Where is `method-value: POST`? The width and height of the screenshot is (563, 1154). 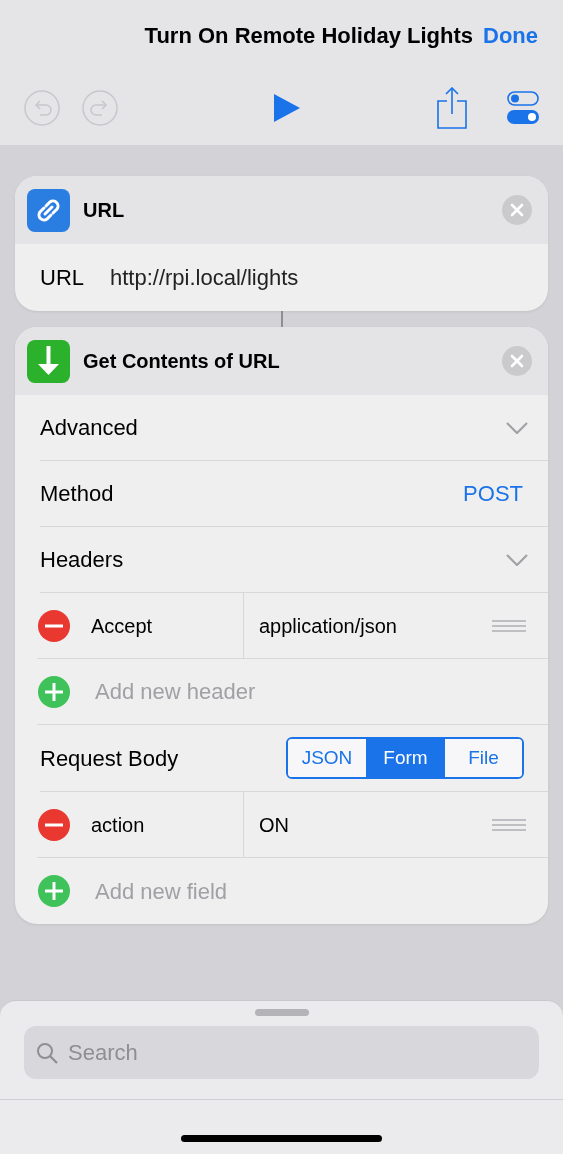
method-value: POST is located at coordinates (493, 493).